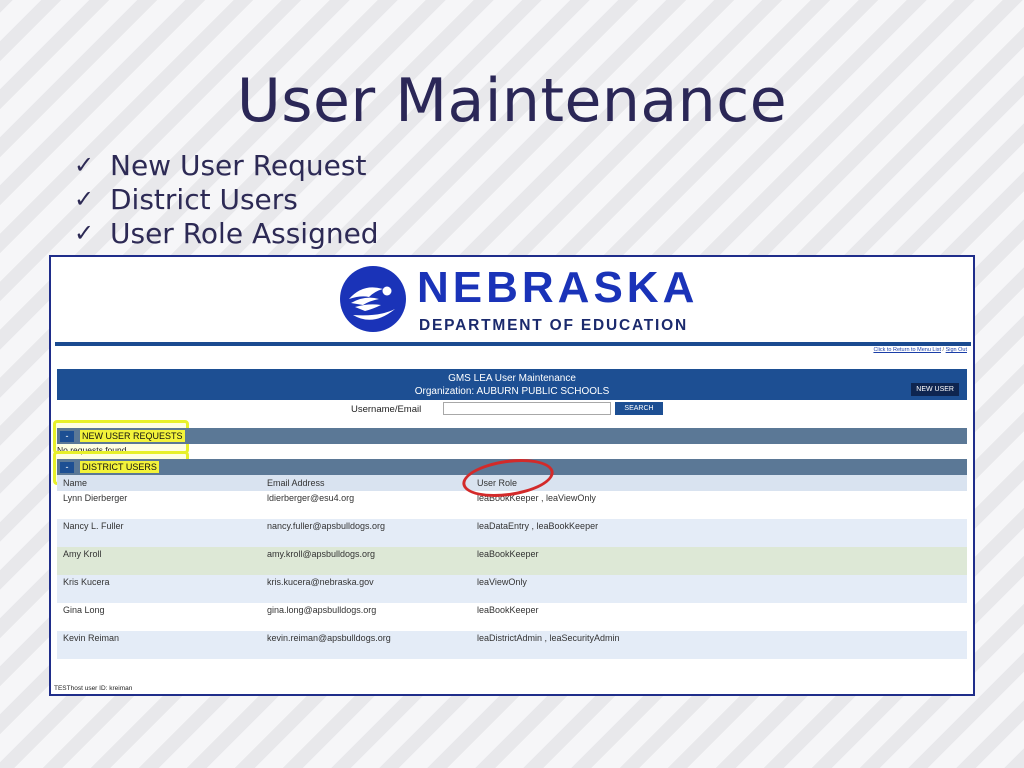 This screenshot has height=768, width=1024. Describe the element at coordinates (513, 344) in the screenshot. I see `header-divider` at that location.